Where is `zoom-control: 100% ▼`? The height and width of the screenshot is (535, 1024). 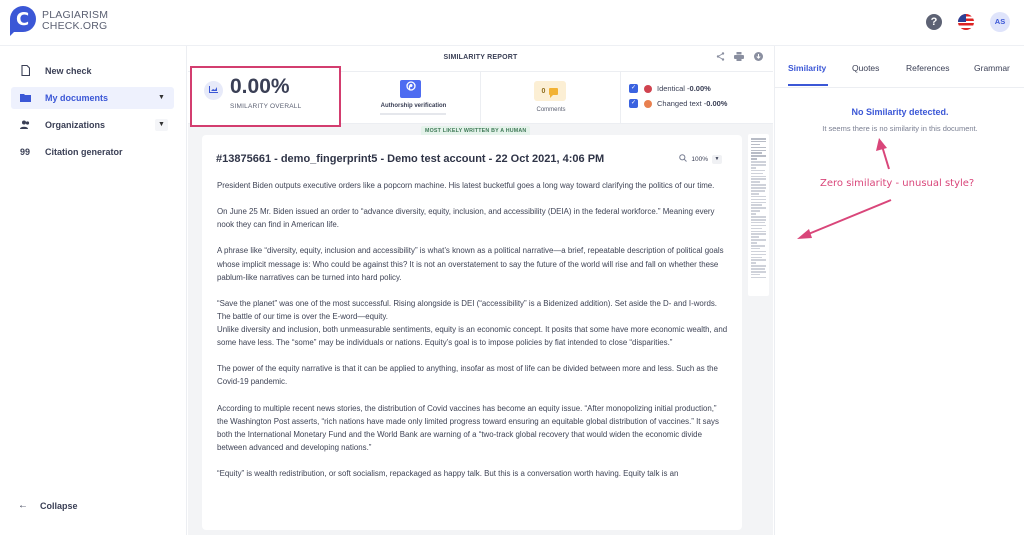
zoom-control: 100% ▼ is located at coordinates (700, 159).